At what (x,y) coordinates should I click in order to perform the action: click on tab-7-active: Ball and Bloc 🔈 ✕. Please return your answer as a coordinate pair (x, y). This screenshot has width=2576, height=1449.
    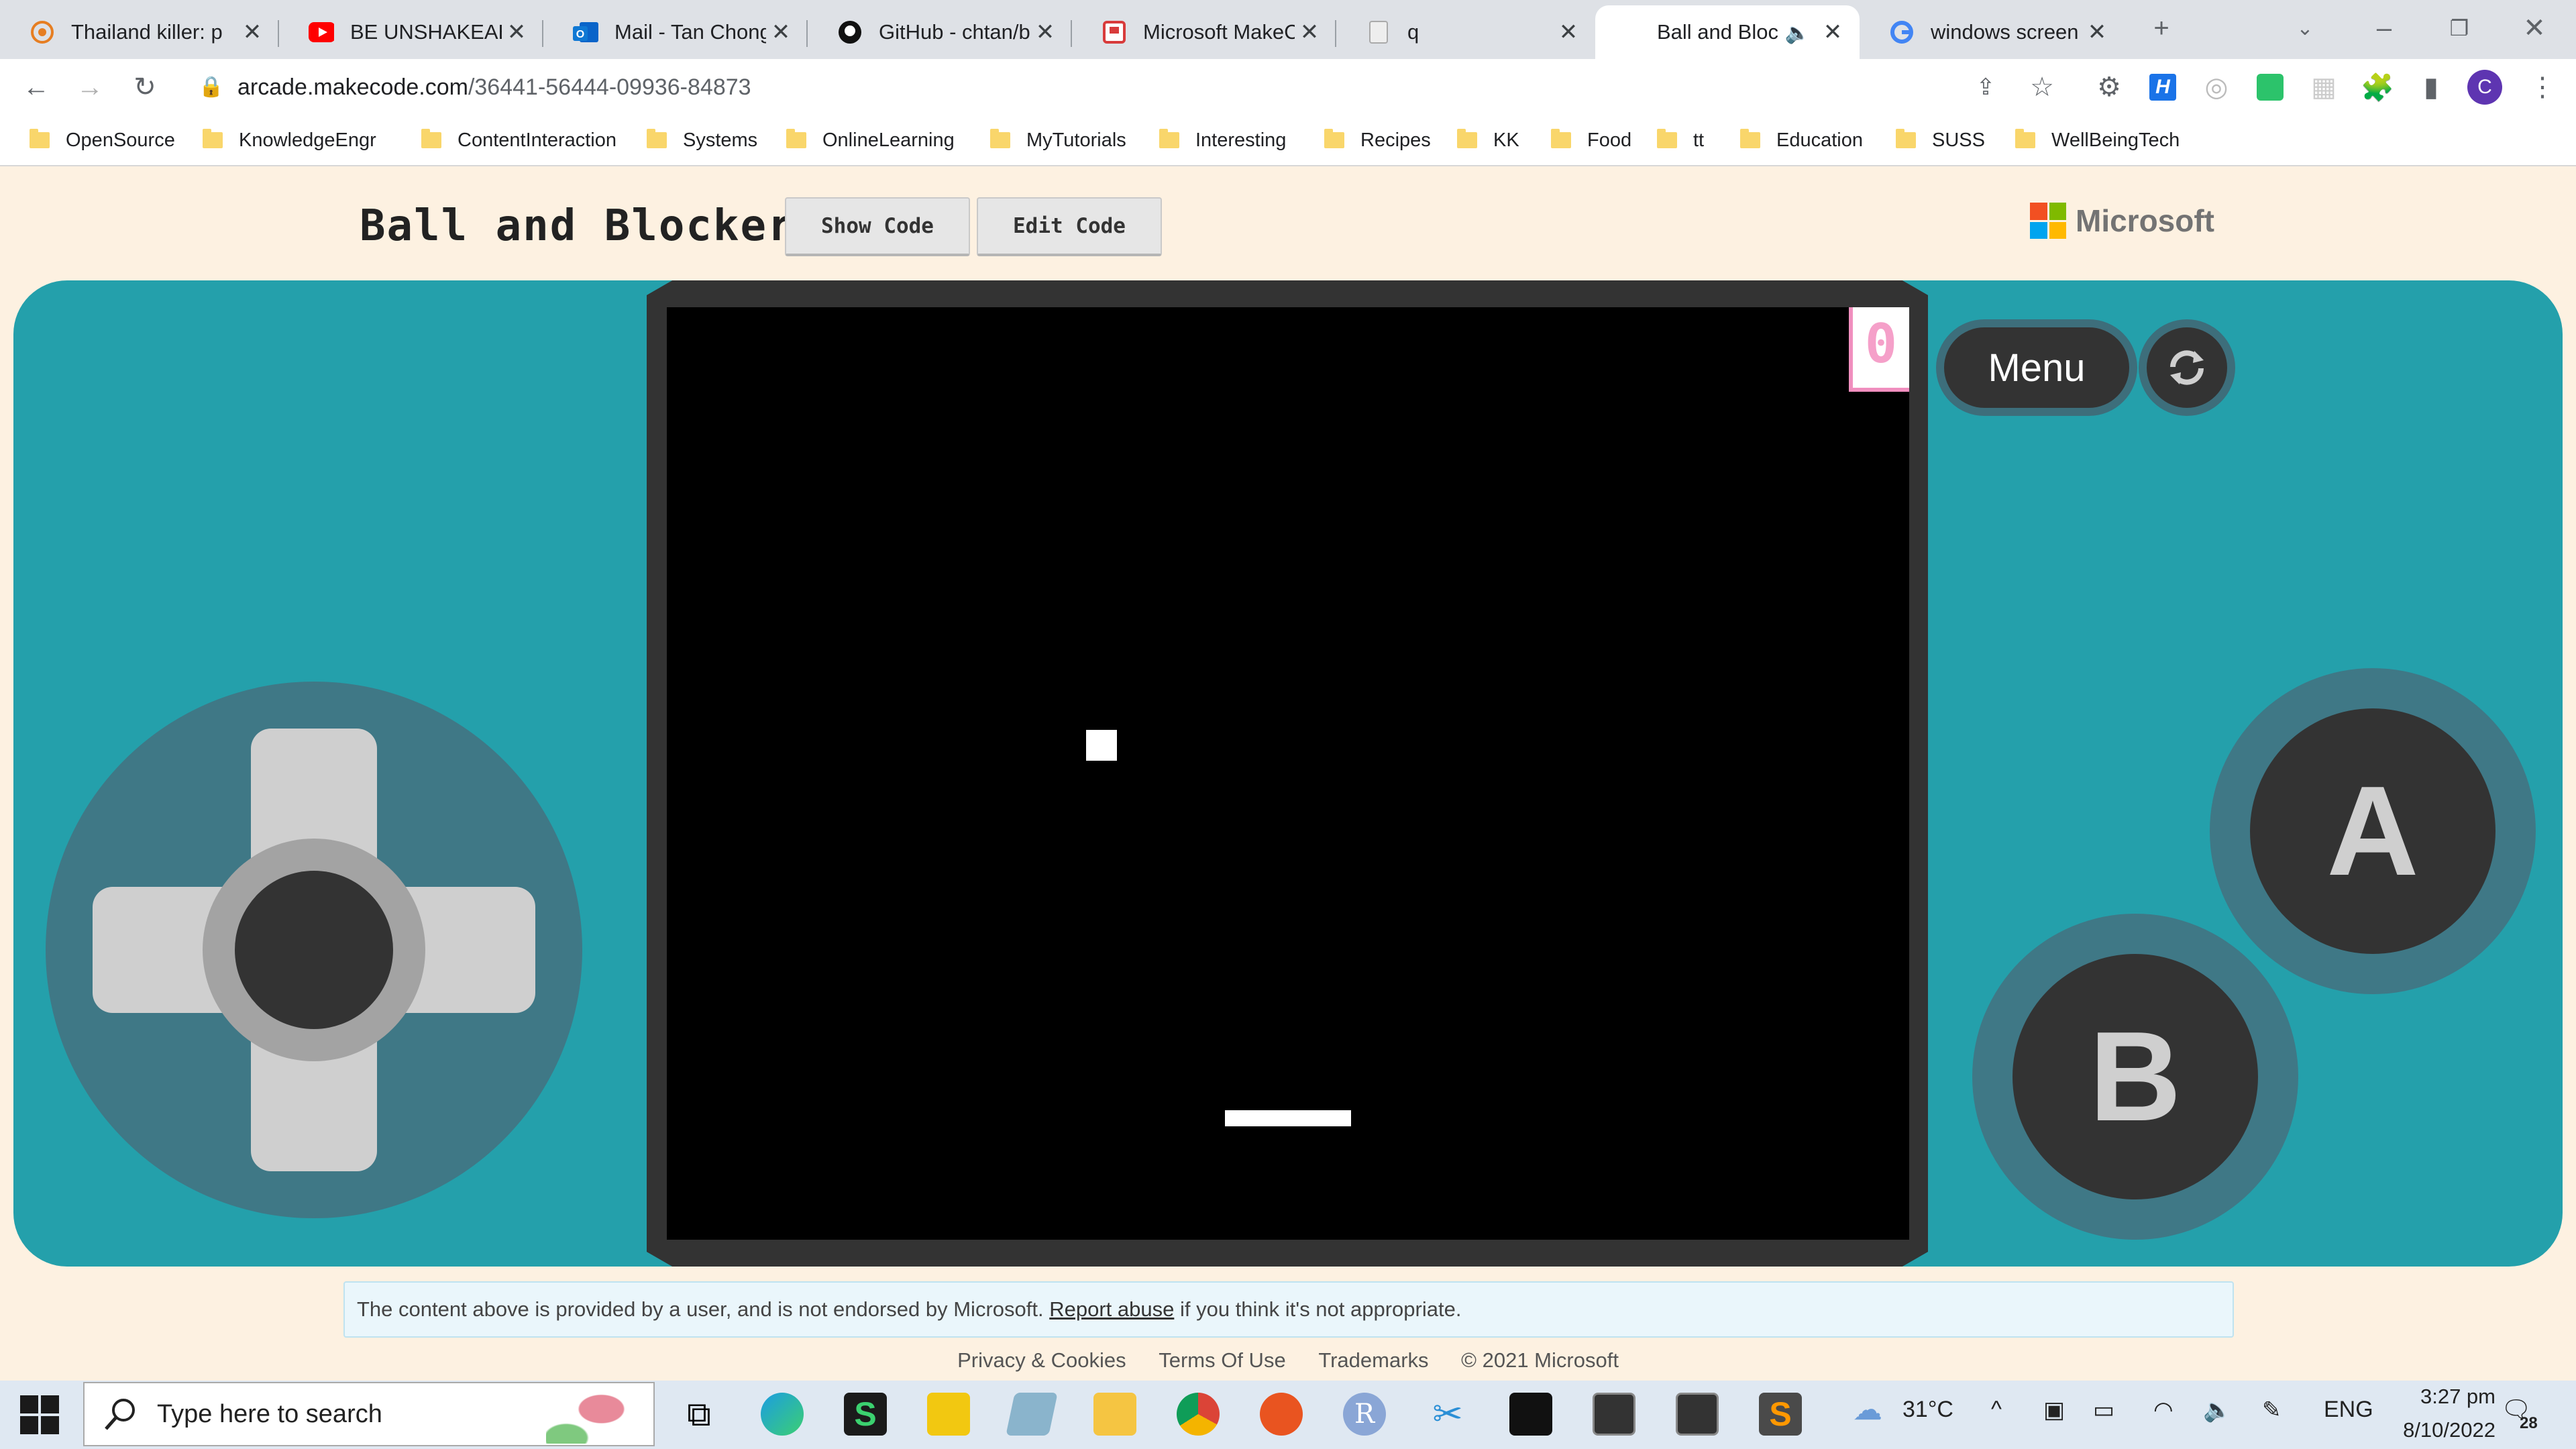
    Looking at the image, I should click on (1727, 32).